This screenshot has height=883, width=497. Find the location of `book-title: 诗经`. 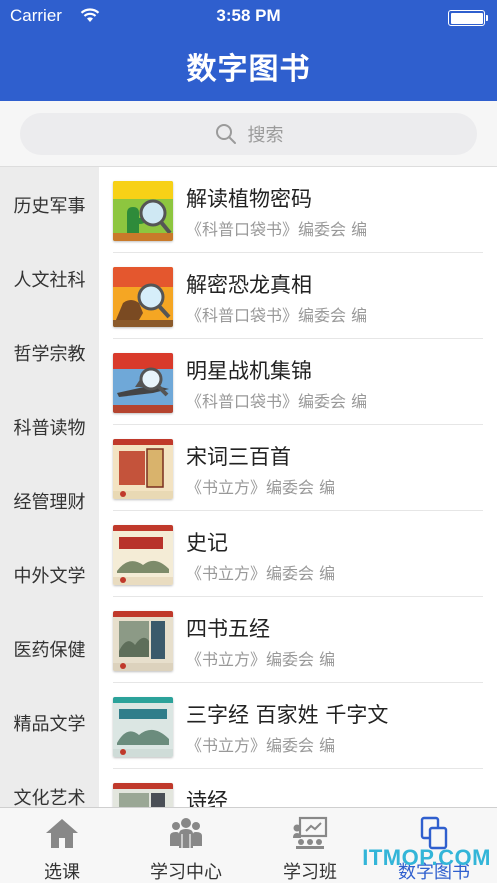

book-title: 诗经 is located at coordinates (207, 798).